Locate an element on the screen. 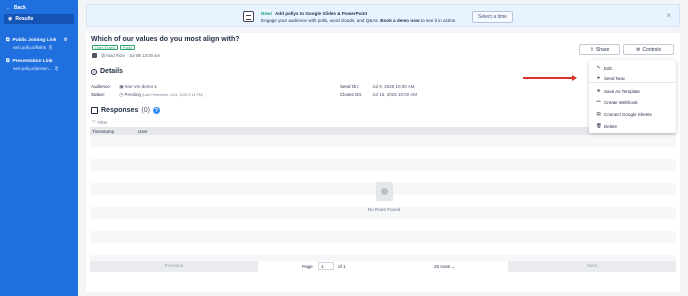 The width and height of the screenshot is (688, 296). chevron-down-icon: ⌄ is located at coordinates (453, 266).